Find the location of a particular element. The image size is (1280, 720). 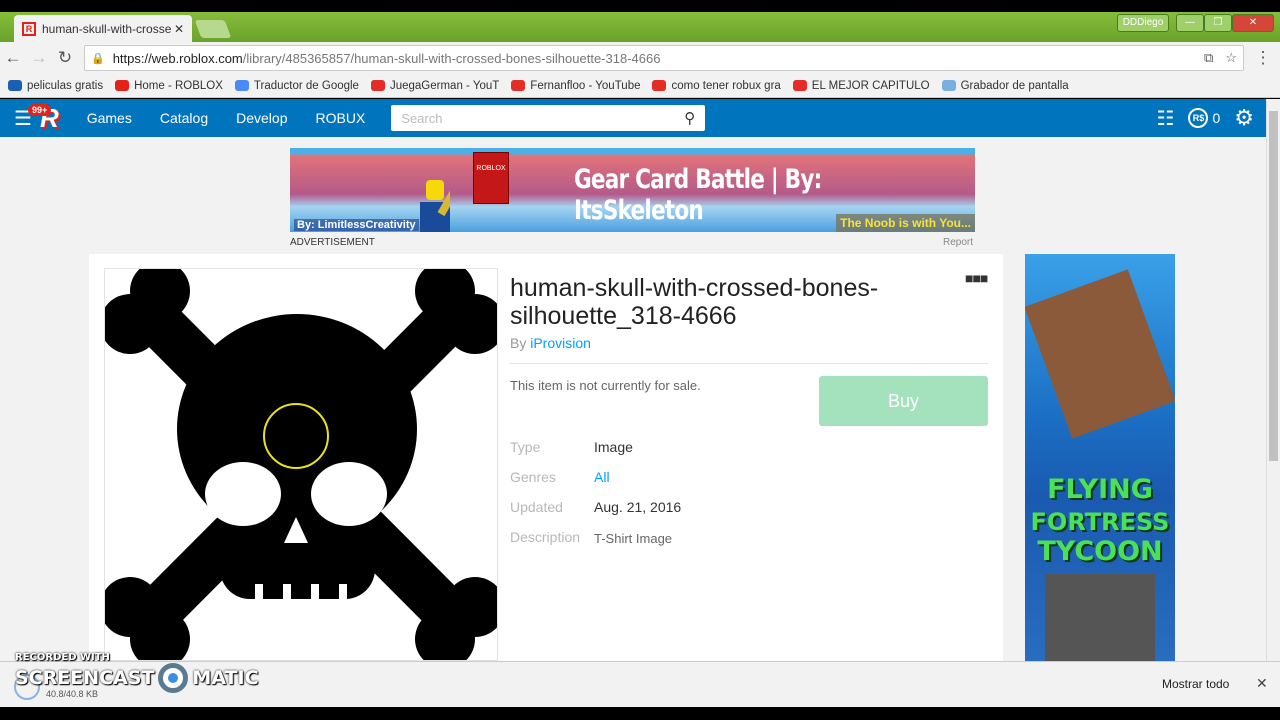

screencast-logo-icon is located at coordinates (173, 678).